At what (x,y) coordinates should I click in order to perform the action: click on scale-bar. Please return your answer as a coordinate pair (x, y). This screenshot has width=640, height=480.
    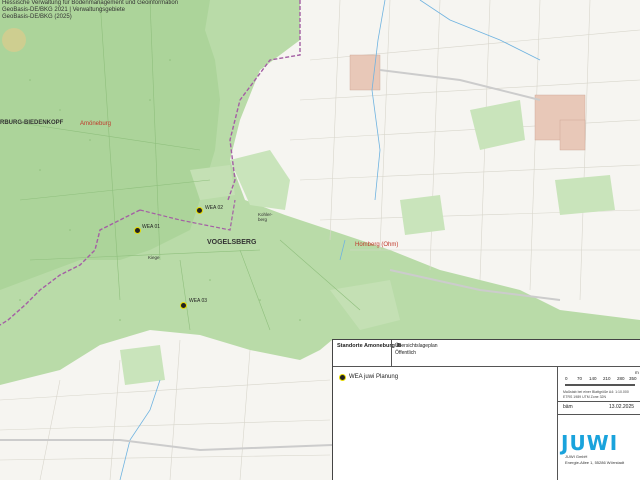
    Looking at the image, I should click on (600, 385).